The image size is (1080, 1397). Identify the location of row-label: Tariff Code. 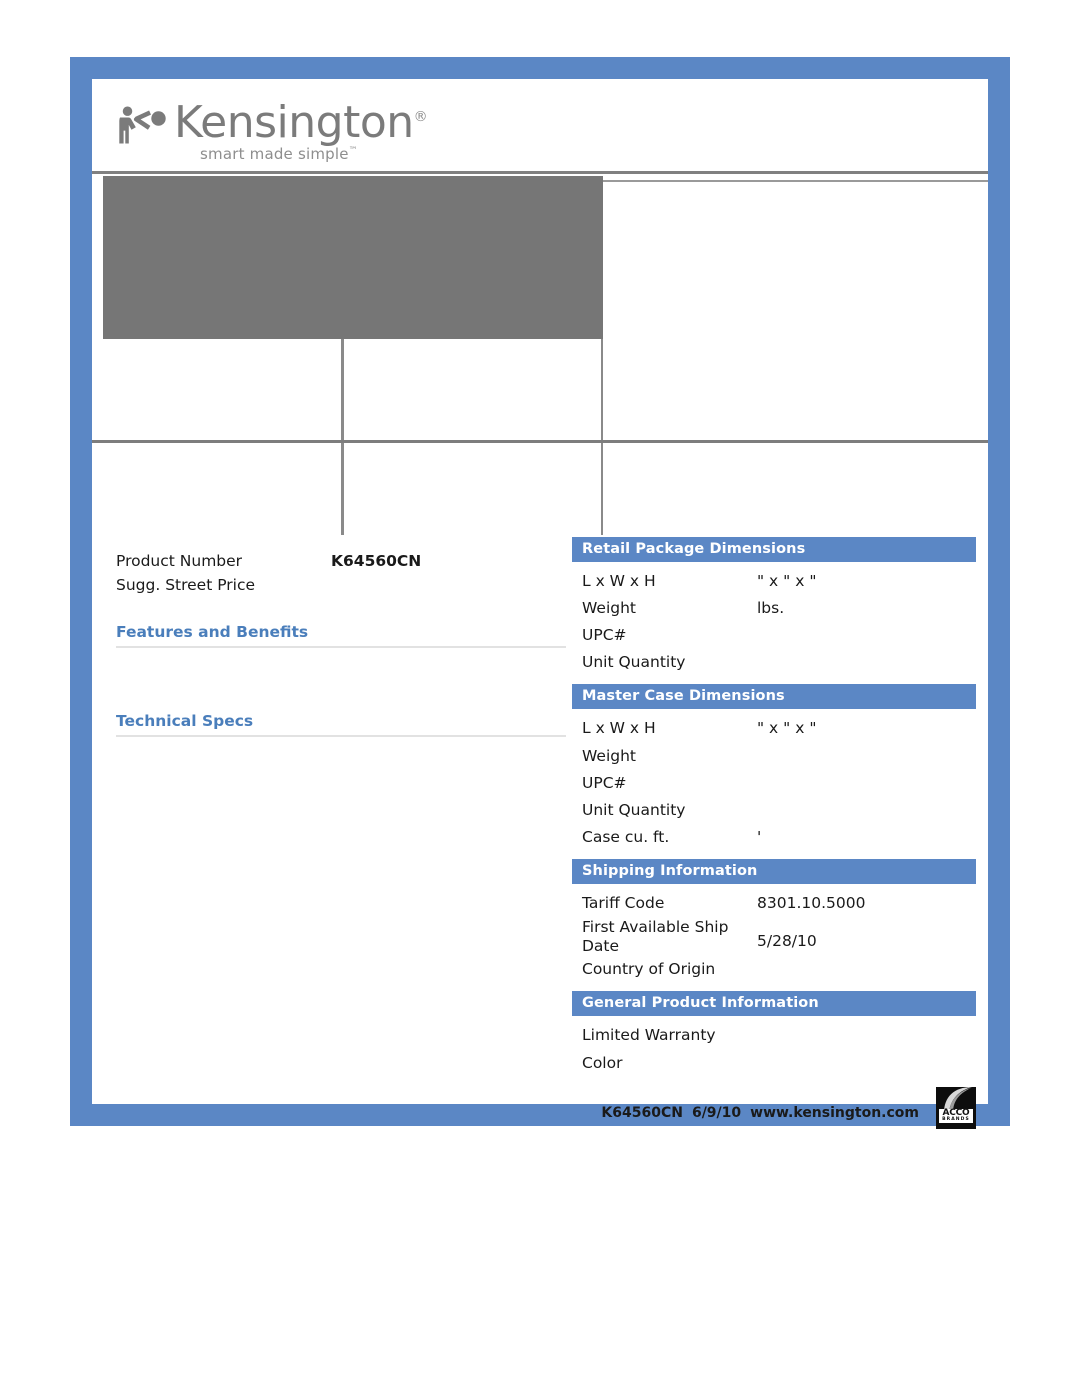
(623, 902).